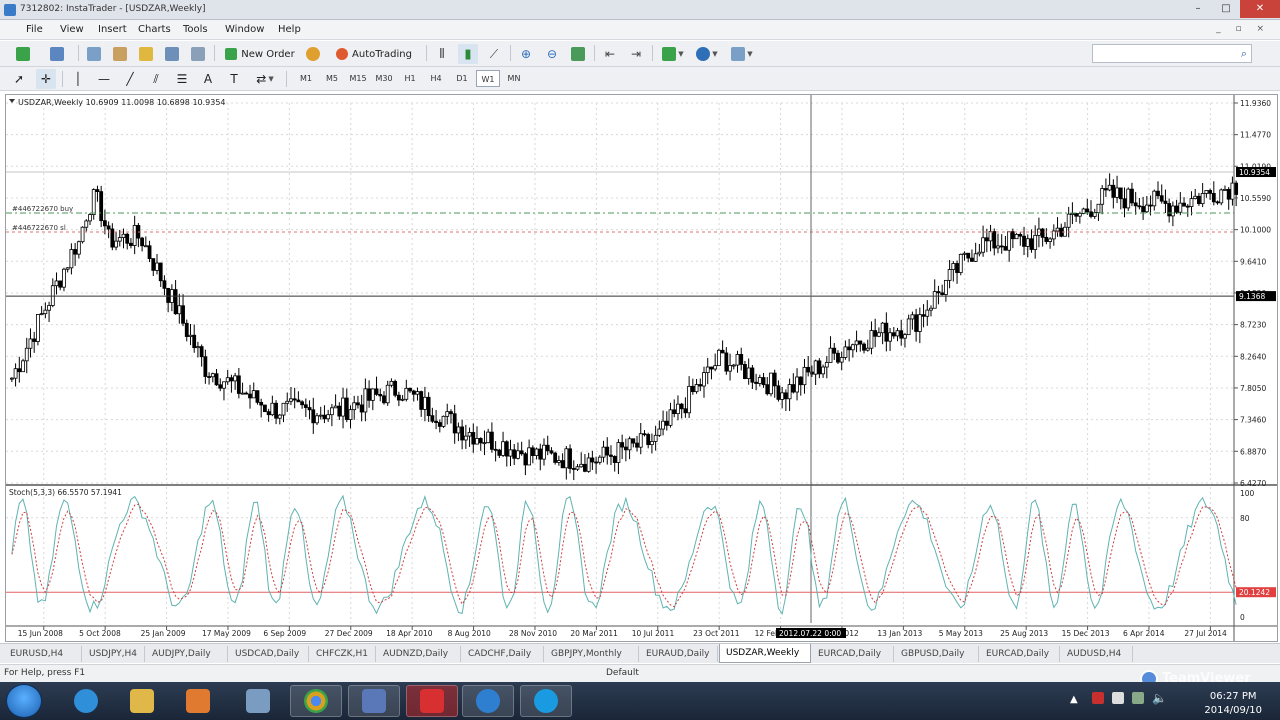 The image size is (1280, 720). I want to click on start-button, so click(24, 701).